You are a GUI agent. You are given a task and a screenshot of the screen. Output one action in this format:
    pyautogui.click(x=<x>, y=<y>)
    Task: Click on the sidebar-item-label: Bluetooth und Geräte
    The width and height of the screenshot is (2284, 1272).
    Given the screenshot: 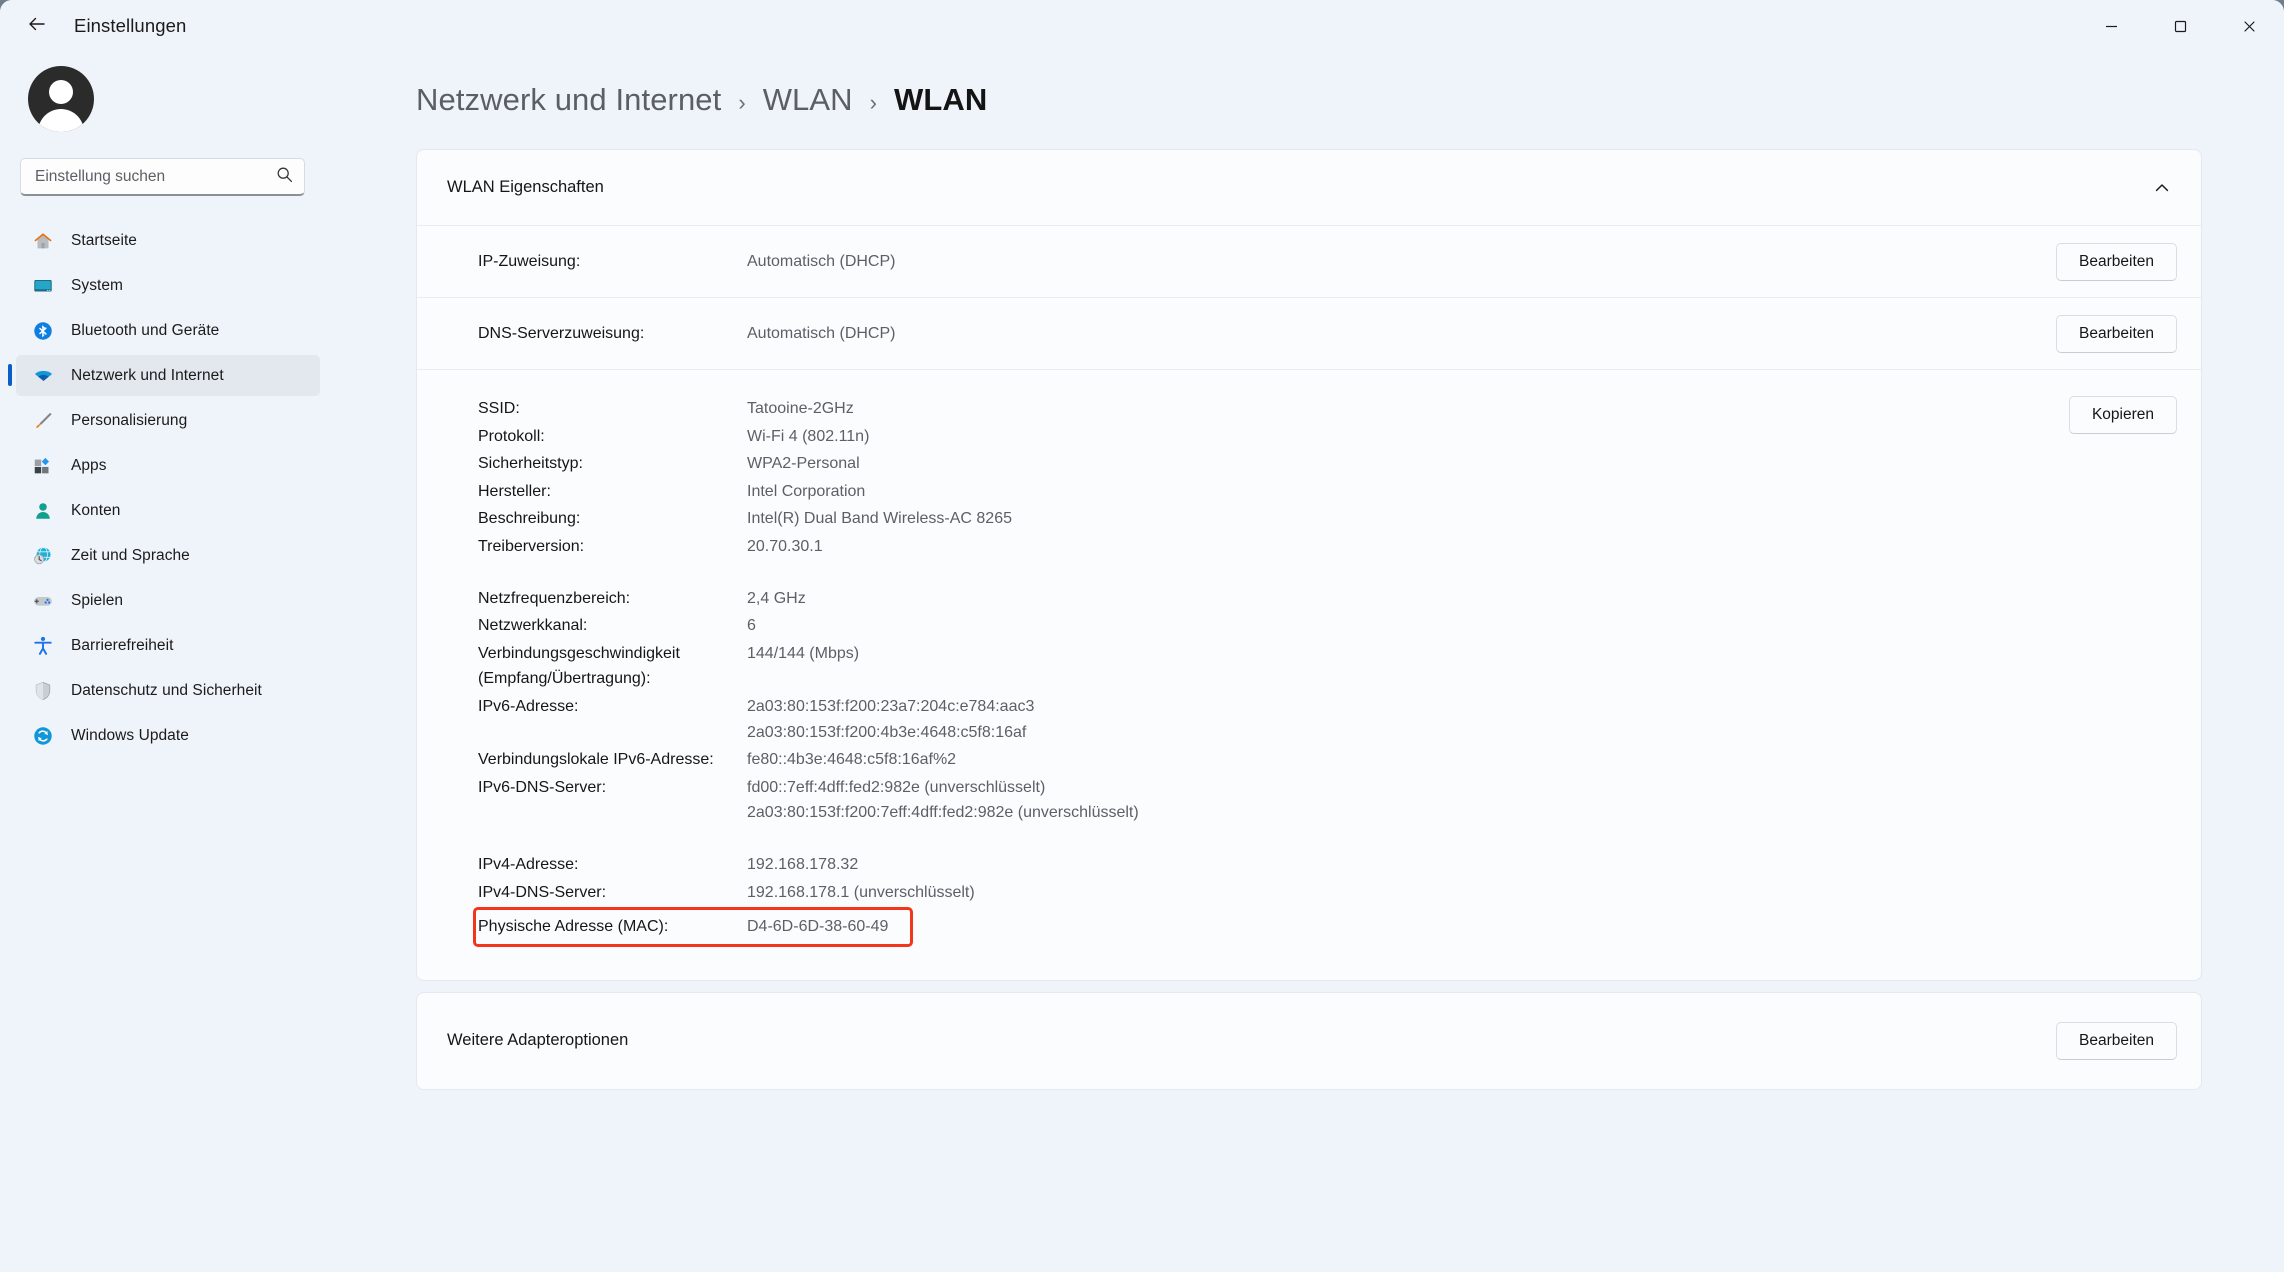 What is the action you would take?
    pyautogui.click(x=145, y=330)
    